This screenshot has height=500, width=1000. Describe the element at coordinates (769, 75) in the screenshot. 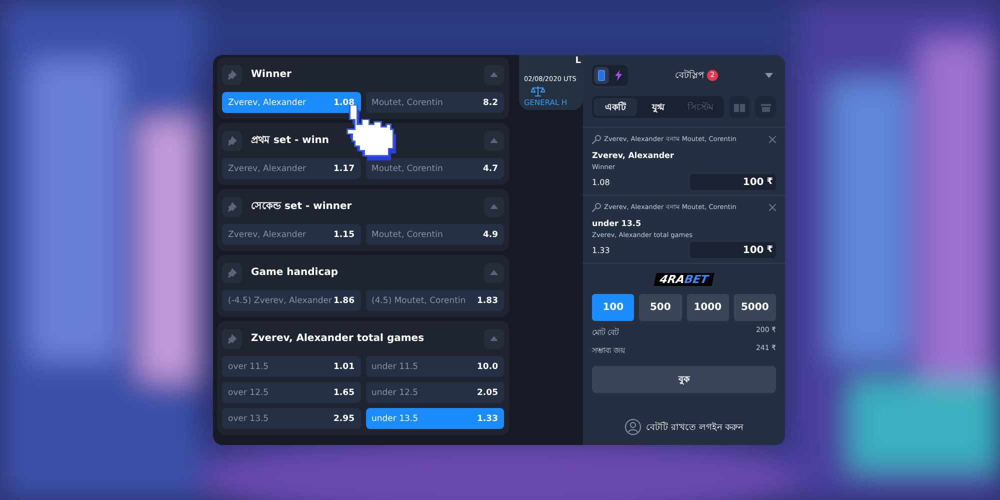

I see `dropdown-icon` at that location.